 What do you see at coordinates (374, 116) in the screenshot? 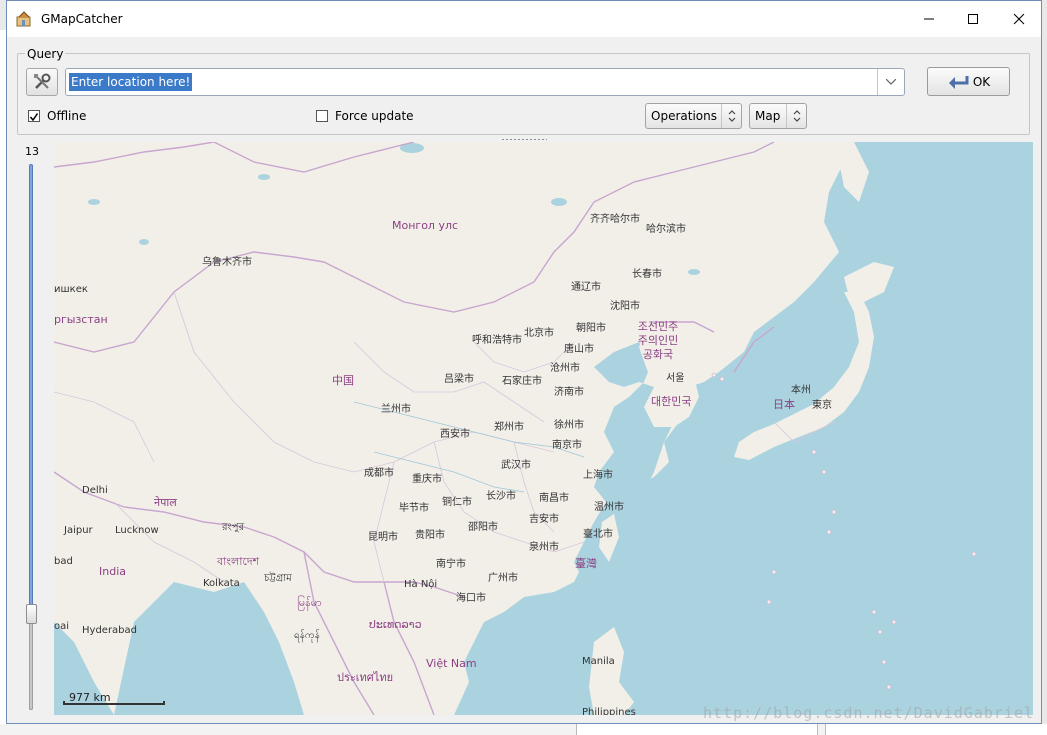
I see `force-update-label: Force update` at bounding box center [374, 116].